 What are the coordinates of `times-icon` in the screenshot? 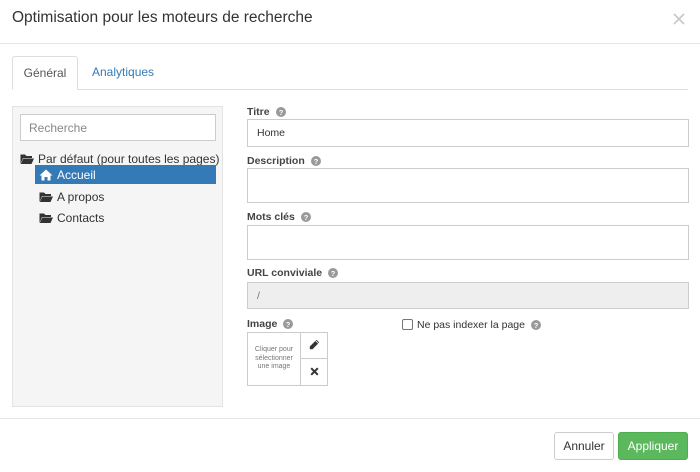 It's located at (314, 372).